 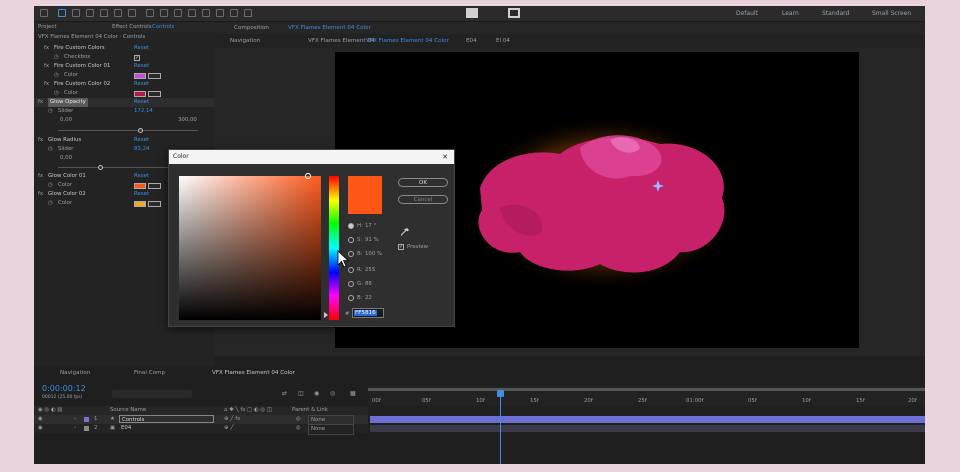 What do you see at coordinates (284, 393) in the screenshot?
I see `comp-mini-flowchart-icon: ⇄` at bounding box center [284, 393].